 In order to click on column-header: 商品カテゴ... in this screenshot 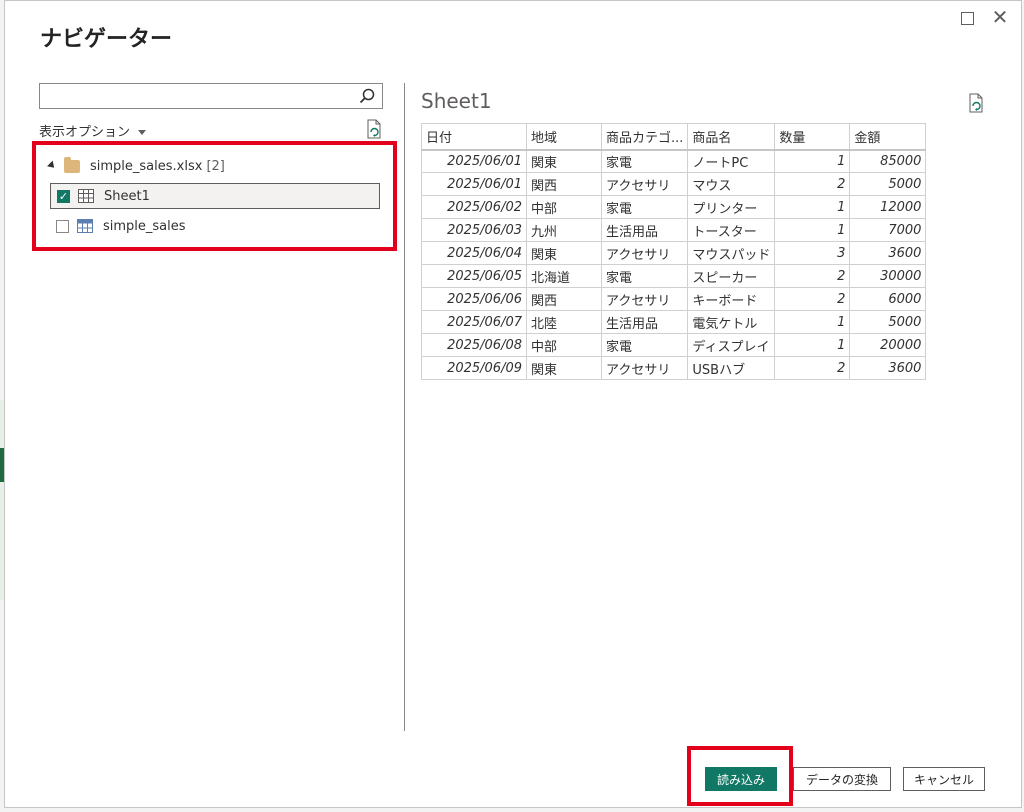, I will do `click(644, 137)`.